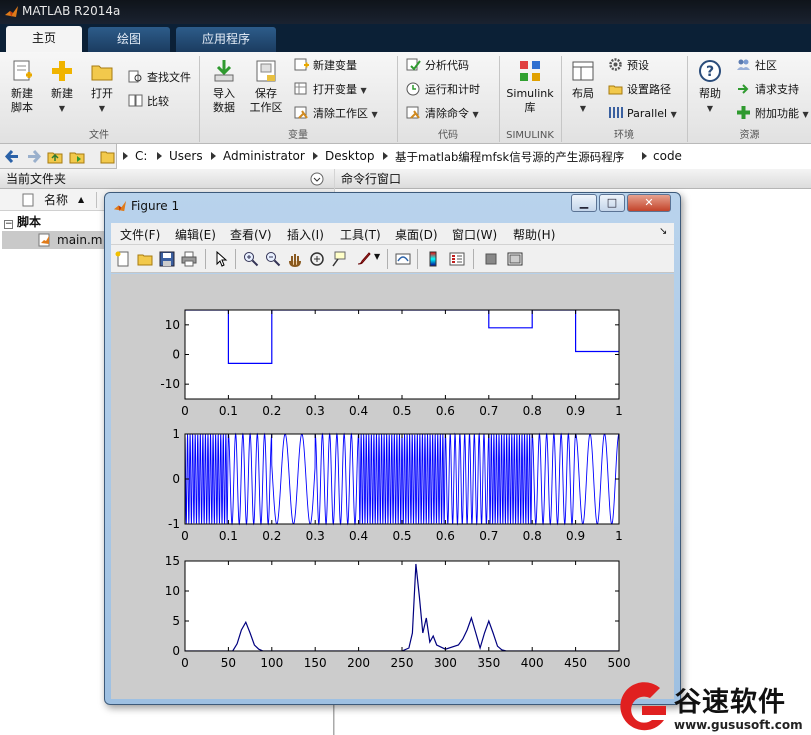  What do you see at coordinates (584, 203) in the screenshot?
I see `minimize-button: ▁` at bounding box center [584, 203].